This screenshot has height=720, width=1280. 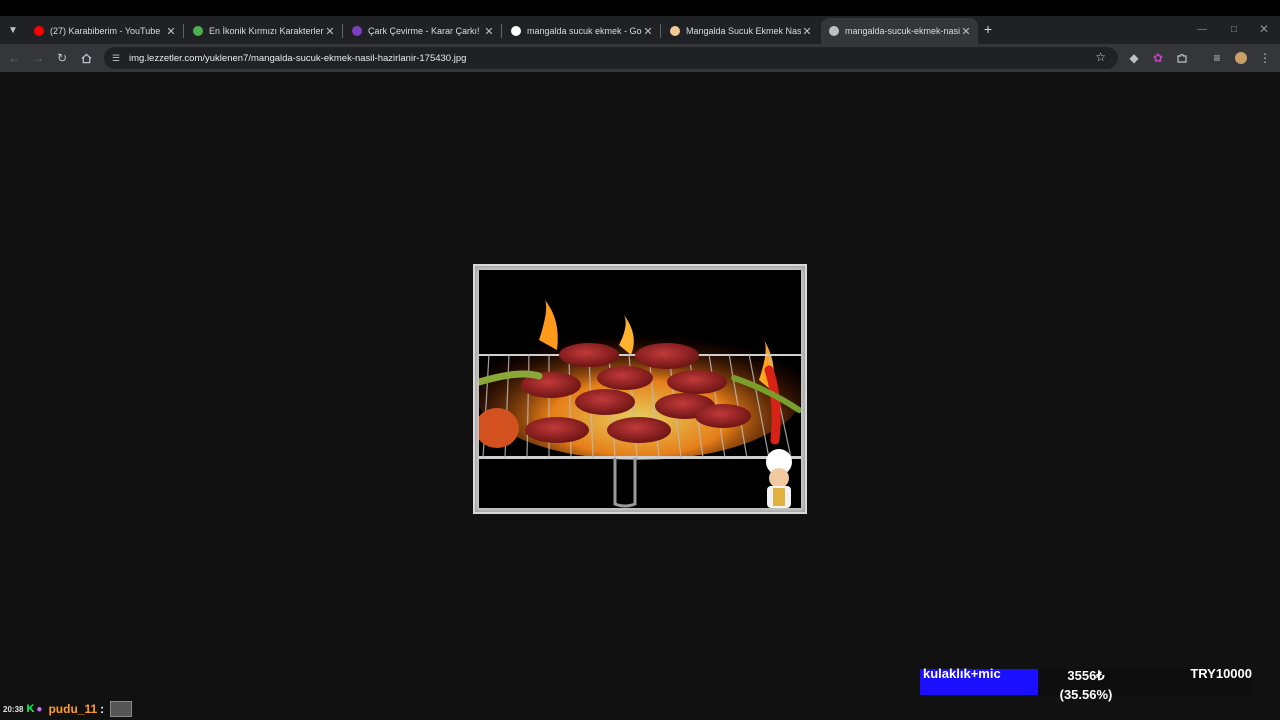 I want to click on tab-search-button: ▼, so click(x=13, y=30).